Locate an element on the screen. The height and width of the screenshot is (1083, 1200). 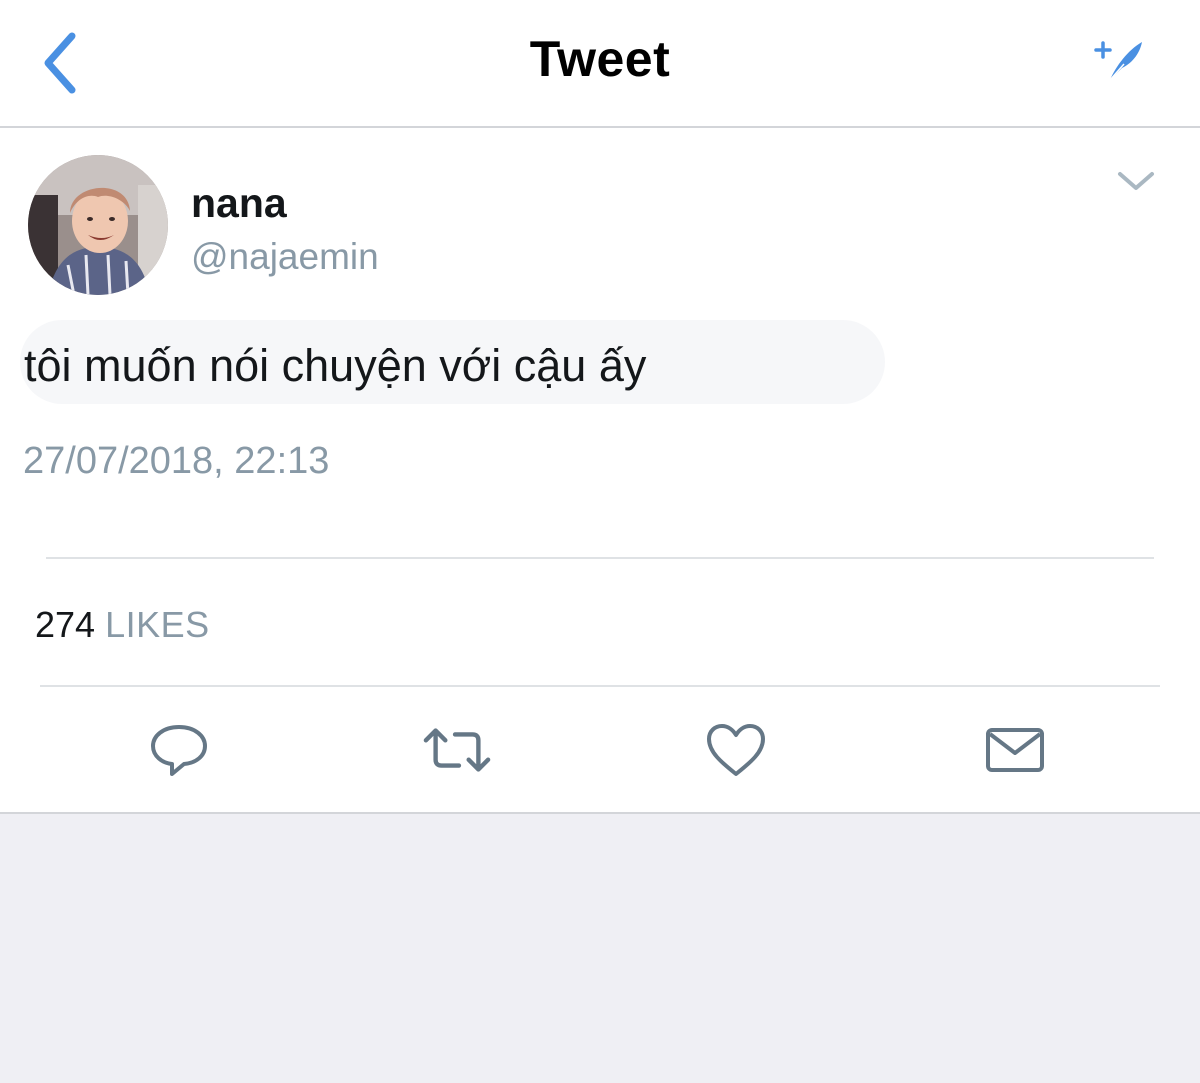
tweet-text: tôi muốn nói chuyện với cậu ấy is located at coordinates (335, 365).